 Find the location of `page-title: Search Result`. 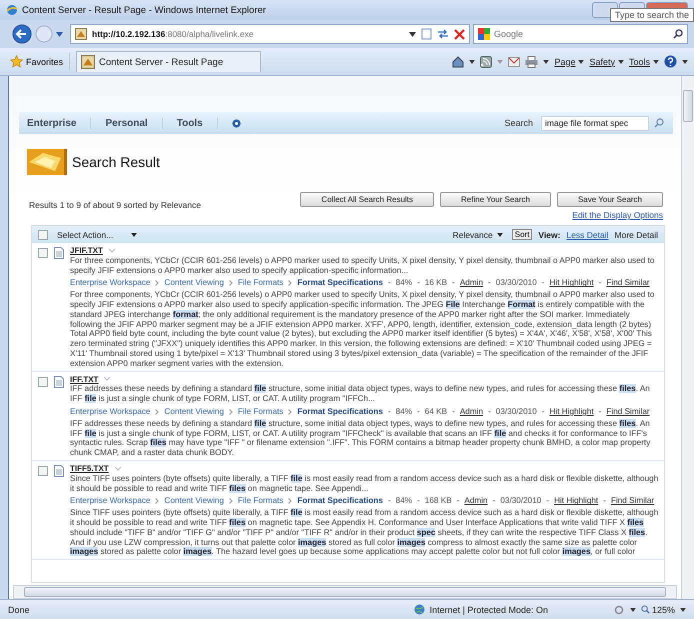

page-title: Search Result is located at coordinates (116, 162).